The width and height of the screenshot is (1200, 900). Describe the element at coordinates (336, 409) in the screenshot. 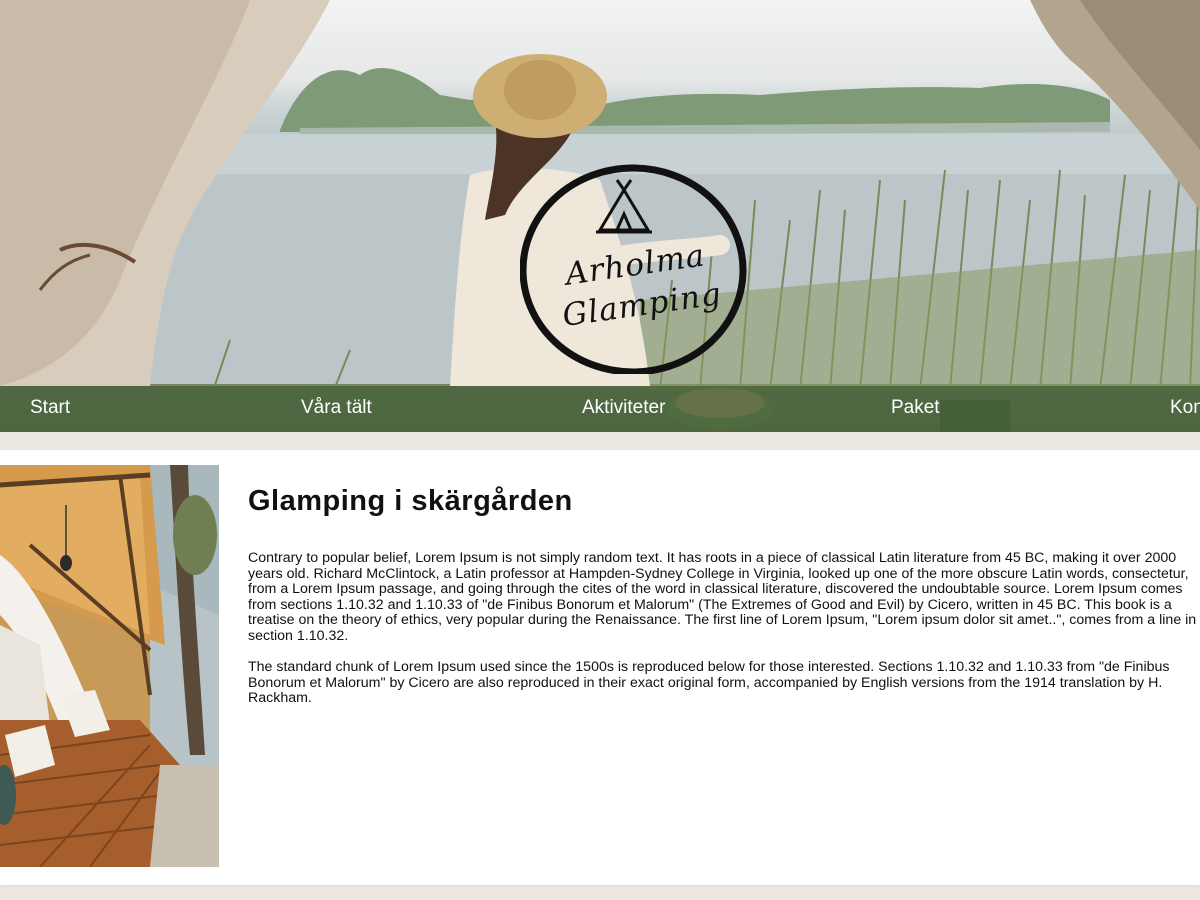

I see `nav-item-vara-talt: Våra tält` at that location.